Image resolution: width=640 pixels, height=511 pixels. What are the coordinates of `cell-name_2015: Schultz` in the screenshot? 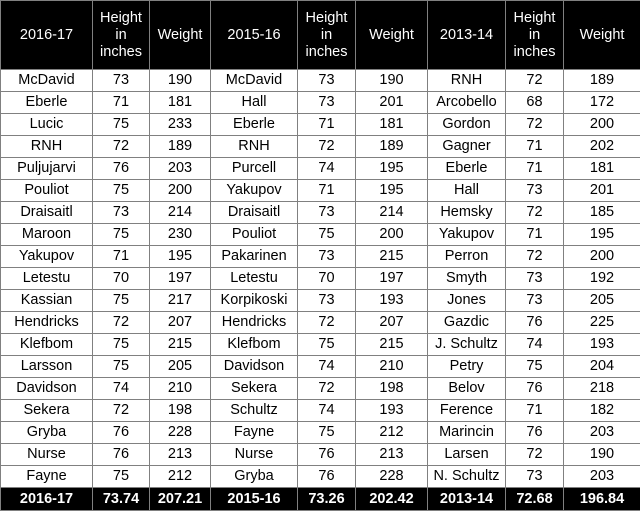 It's located at (254, 411).